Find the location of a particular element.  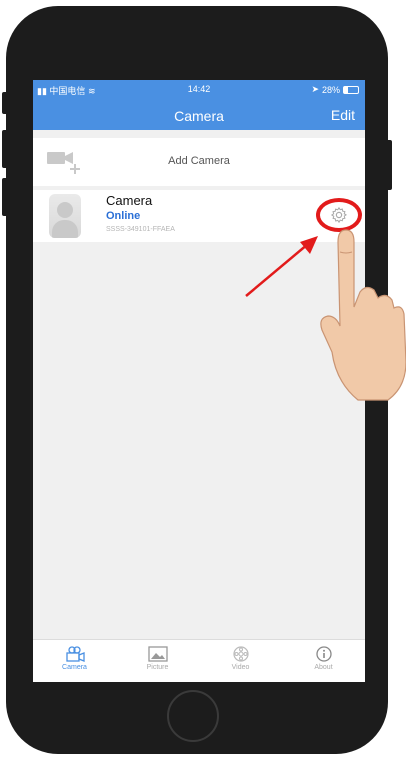

camera-name: Camera is located at coordinates (129, 200).